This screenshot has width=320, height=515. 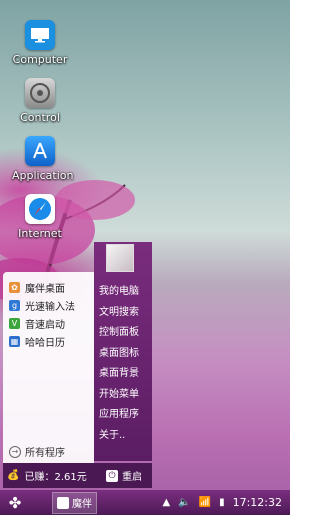 What do you see at coordinates (119, 374) in the screenshot?
I see `menu-item-desktop-background: 桌面背景` at bounding box center [119, 374].